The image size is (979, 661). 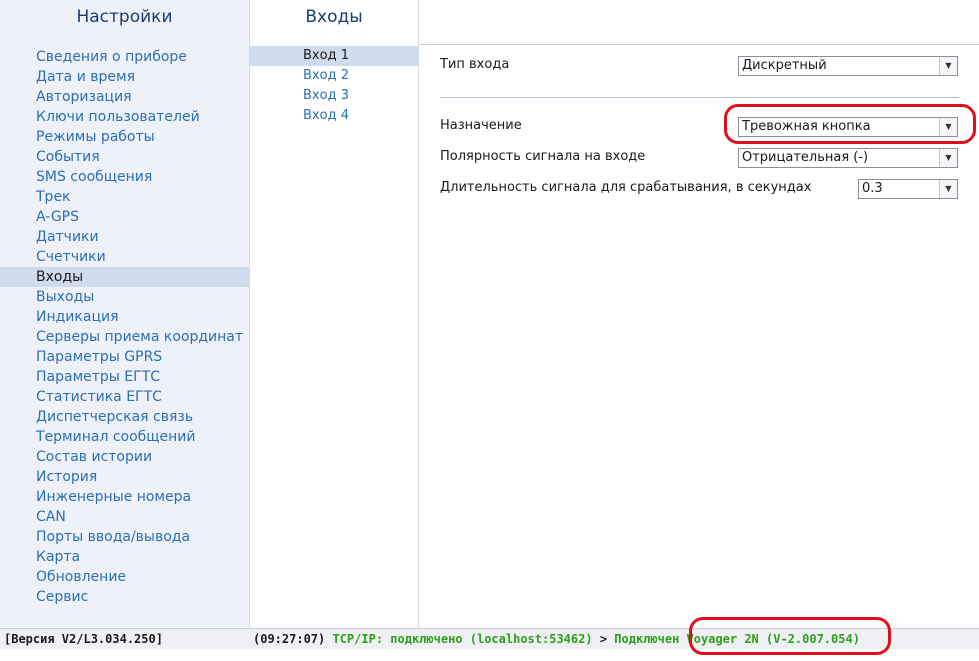 What do you see at coordinates (124, 137) in the screenshot?
I see `sidebar-item-operating-modes: Режимы работы` at bounding box center [124, 137].